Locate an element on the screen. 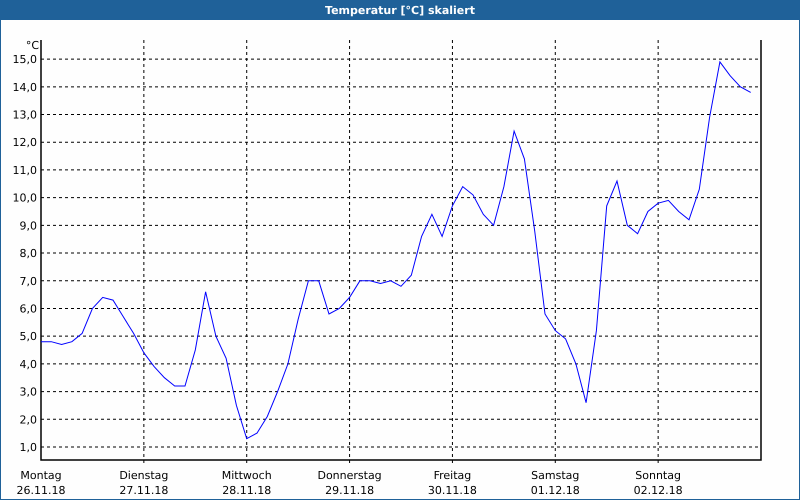 Image resolution: width=800 pixels, height=500 pixels. axis-unit-label: °C is located at coordinates (32, 45).